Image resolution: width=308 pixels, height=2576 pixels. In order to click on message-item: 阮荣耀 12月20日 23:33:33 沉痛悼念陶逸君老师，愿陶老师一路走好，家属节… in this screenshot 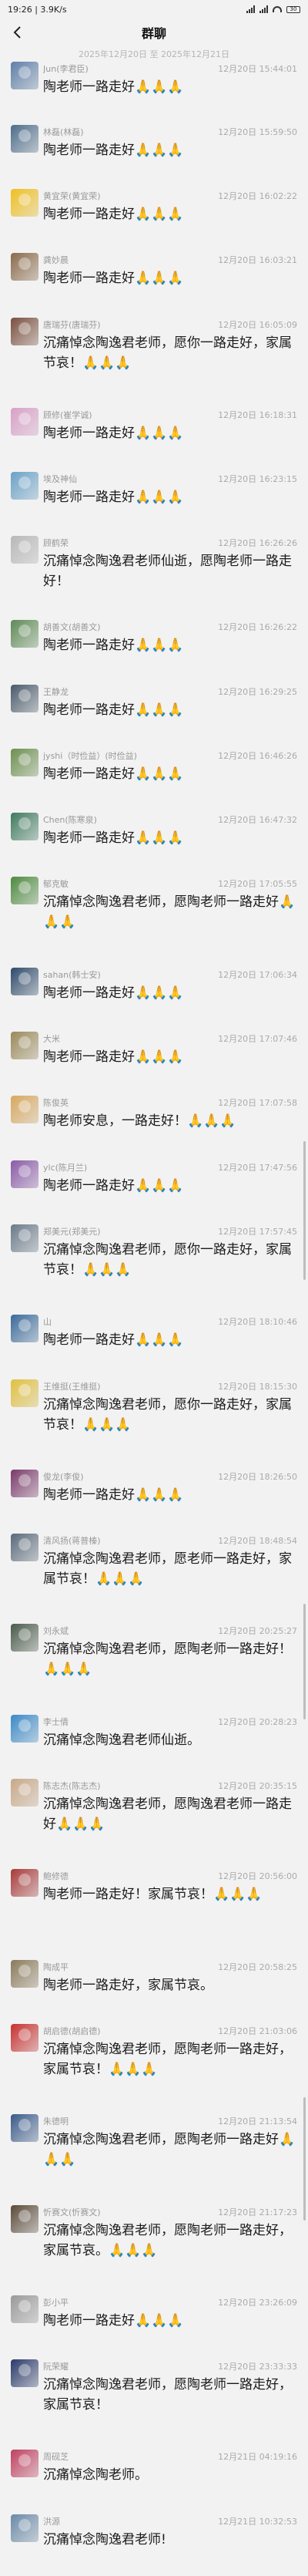, I will do `click(154, 2387)`.